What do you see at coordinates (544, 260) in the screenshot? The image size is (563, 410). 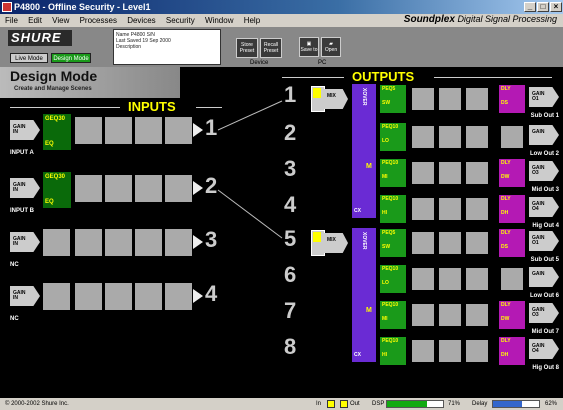 I see `output-name: Sub Out 5` at bounding box center [544, 260].